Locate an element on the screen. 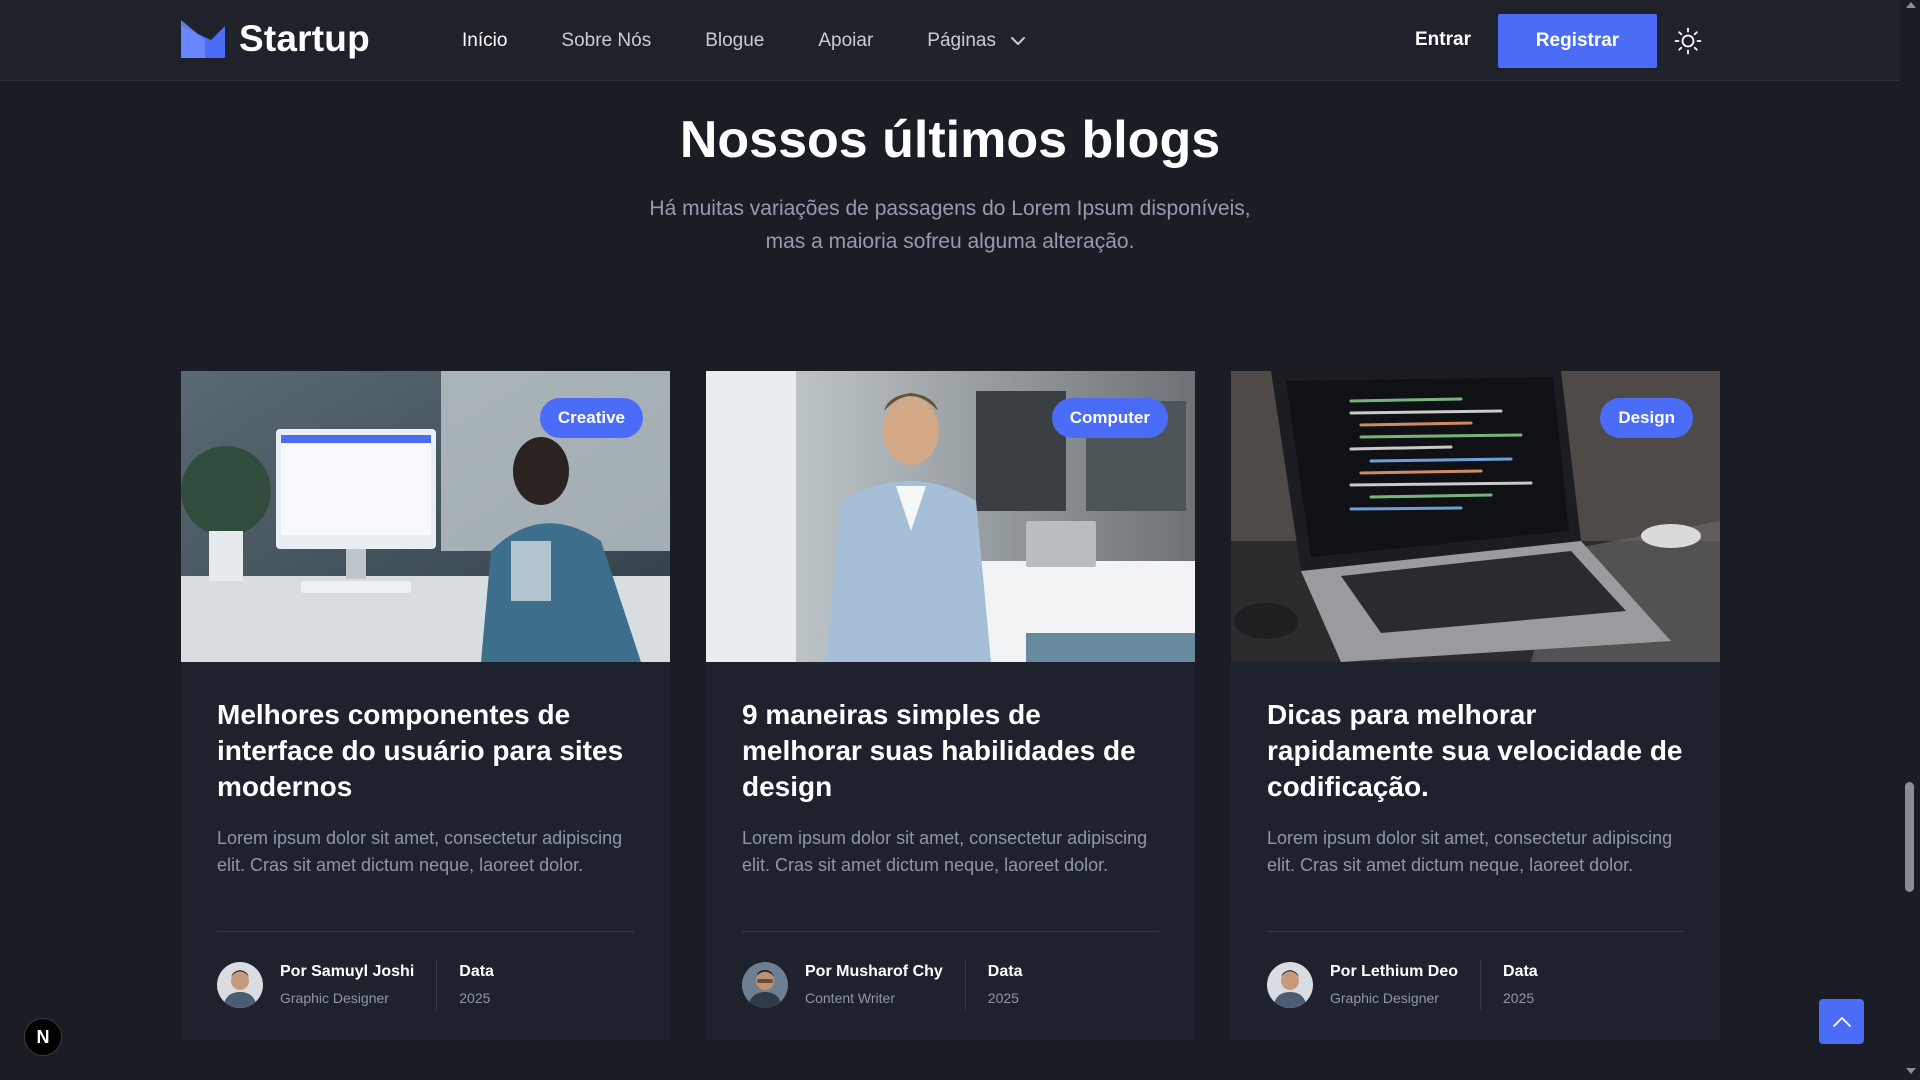 This screenshot has height=1080, width=1920. author-role: Content Writer is located at coordinates (850, 998).